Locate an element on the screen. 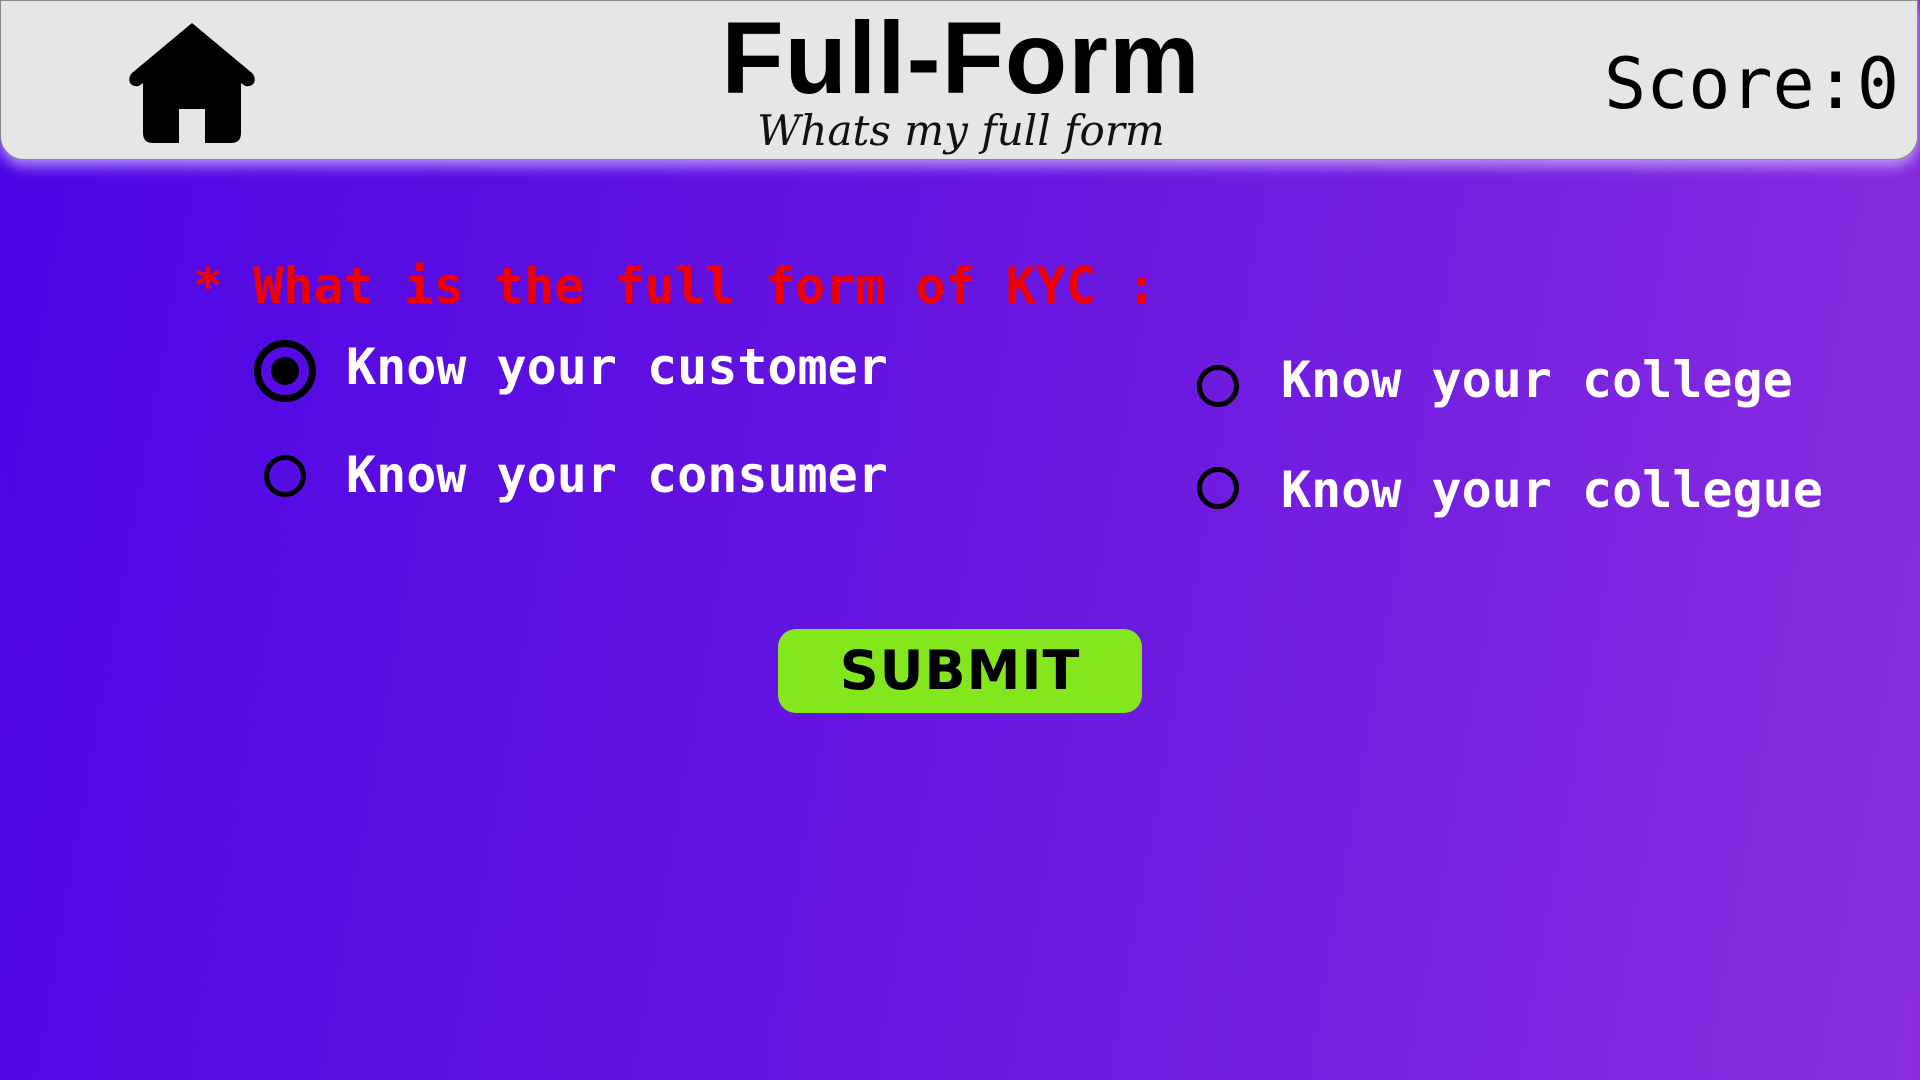 The height and width of the screenshot is (1080, 1920). option-know-your-collegue: Know your collegue is located at coordinates (1535, 493).